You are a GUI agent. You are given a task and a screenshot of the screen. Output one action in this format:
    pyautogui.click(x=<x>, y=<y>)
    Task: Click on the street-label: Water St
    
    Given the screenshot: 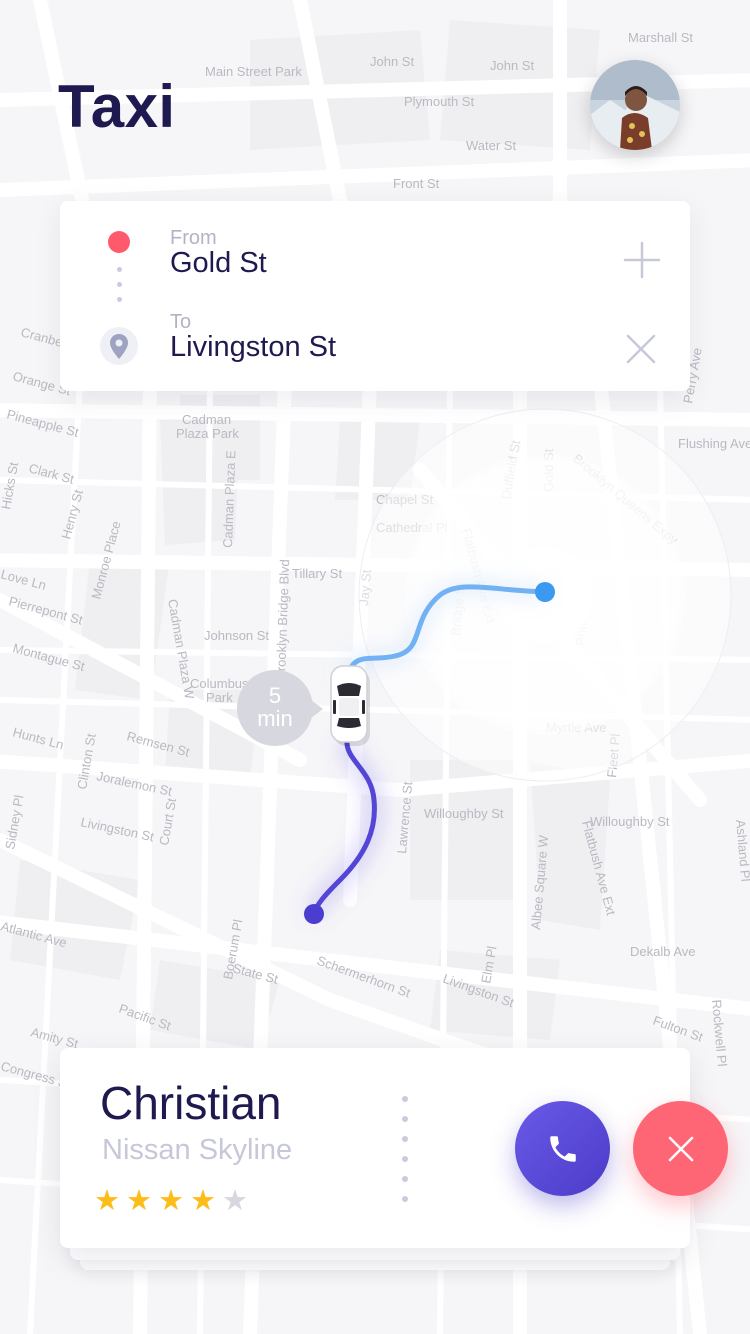 What is the action you would take?
    pyautogui.click(x=491, y=145)
    